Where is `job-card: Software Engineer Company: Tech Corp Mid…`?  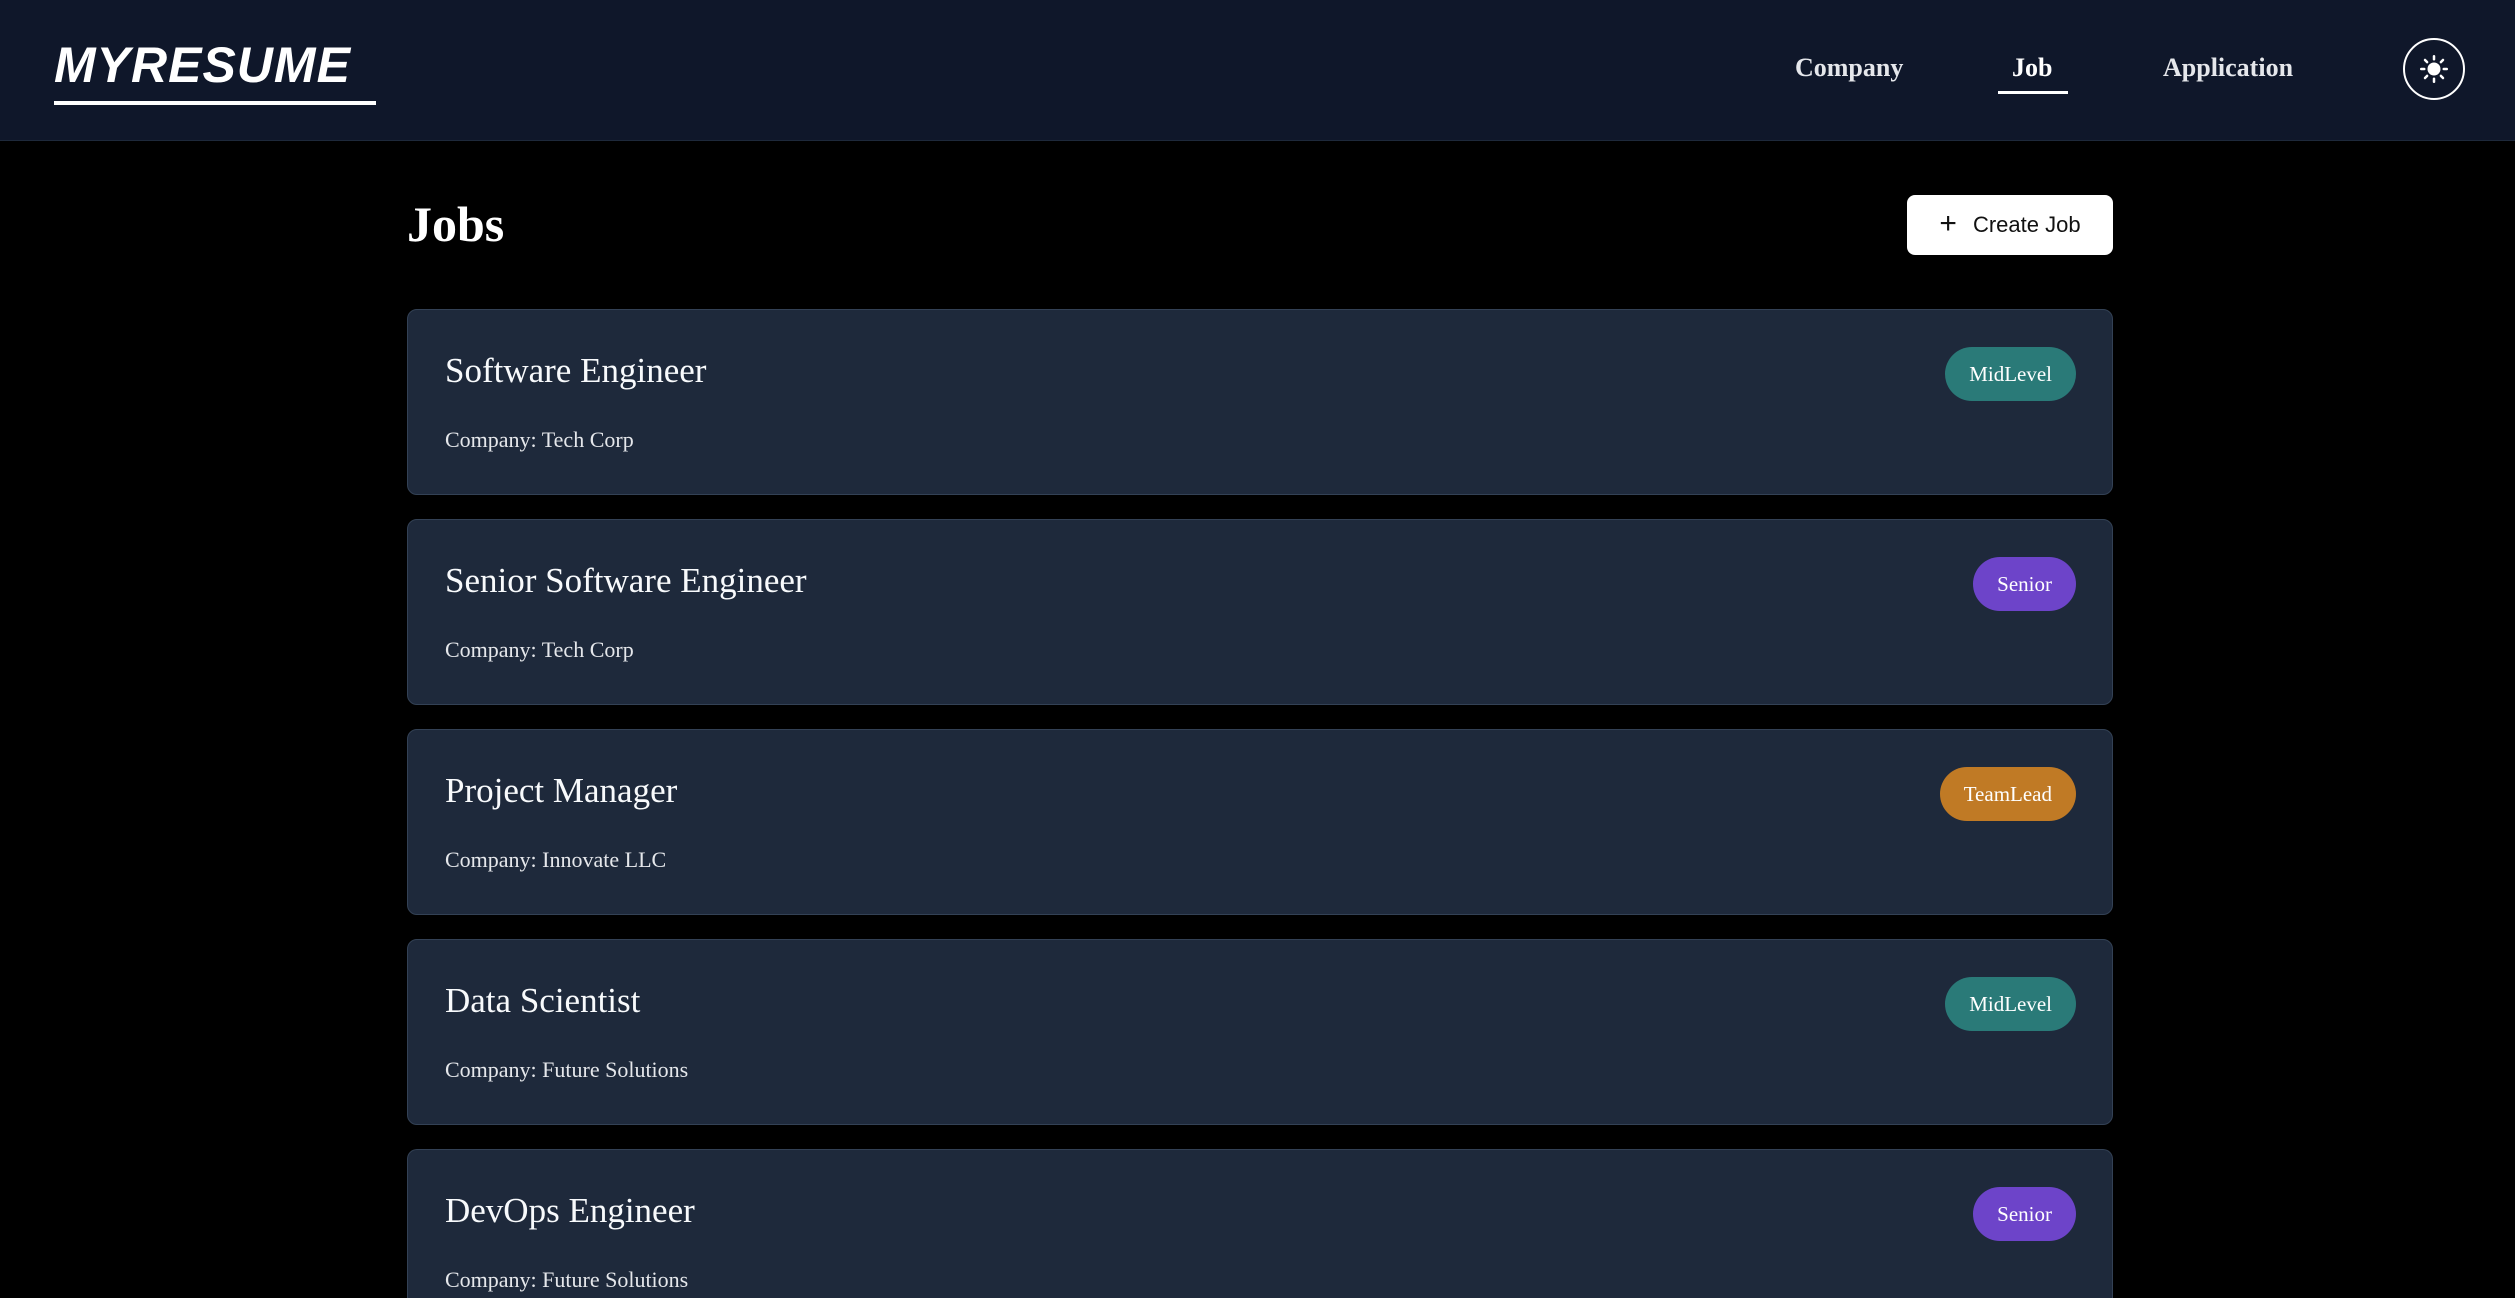
job-card: Software Engineer Company: Tech Corp Mid… is located at coordinates (1260, 402).